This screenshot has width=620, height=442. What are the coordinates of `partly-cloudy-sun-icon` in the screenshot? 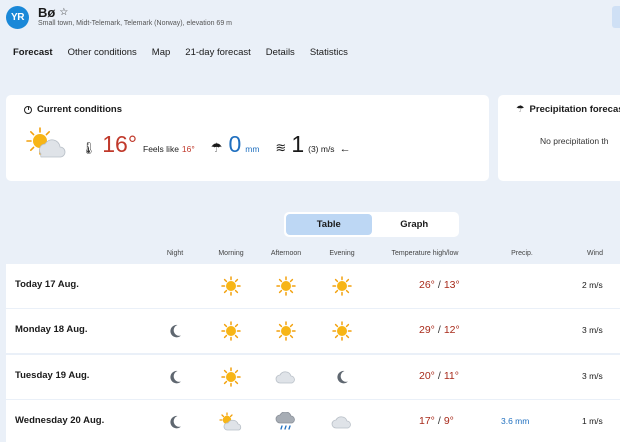 It's located at (46, 145).